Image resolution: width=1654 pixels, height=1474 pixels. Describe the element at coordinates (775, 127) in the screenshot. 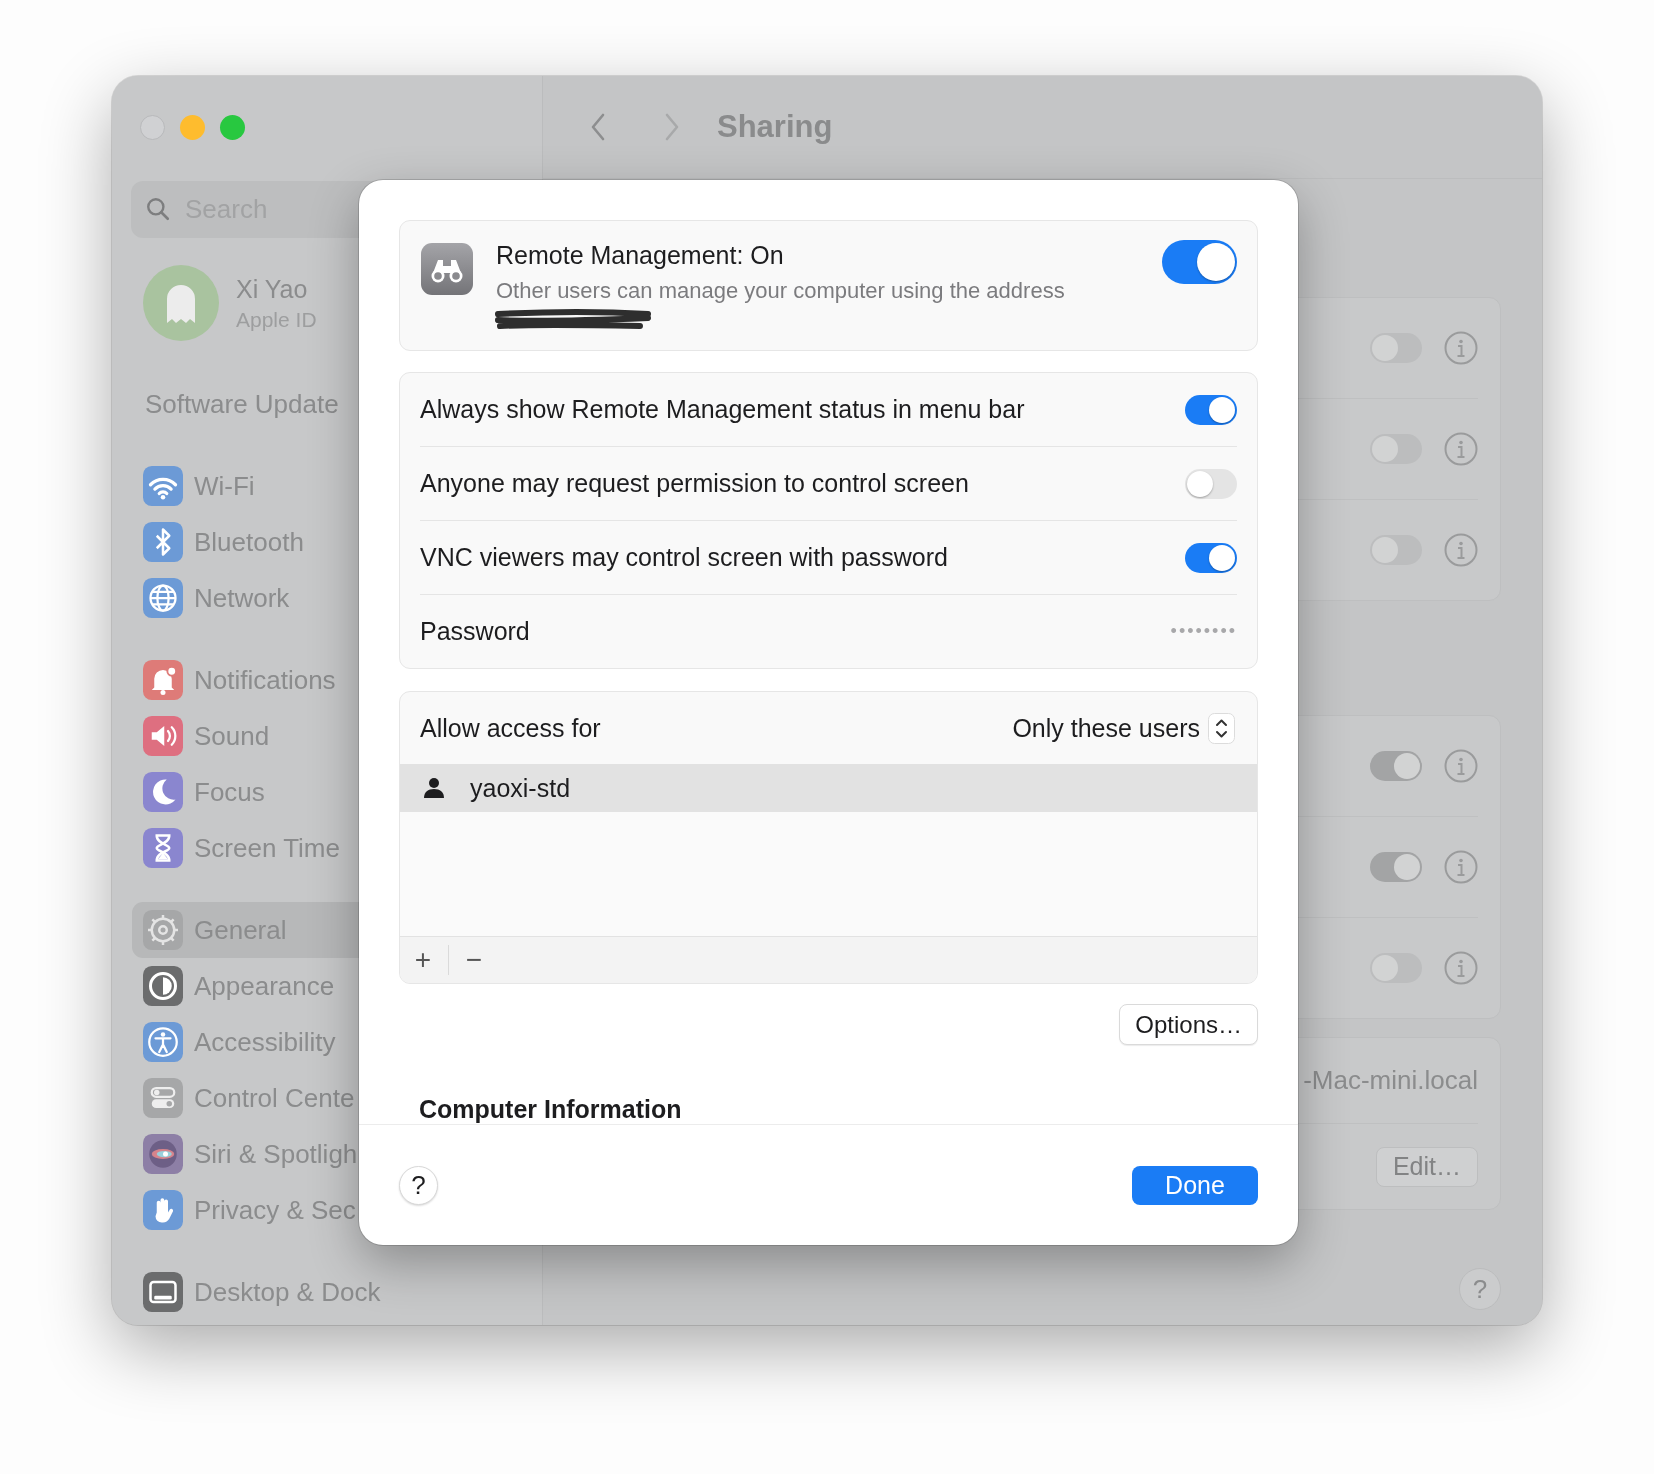

I see `window-title: Sharing` at that location.